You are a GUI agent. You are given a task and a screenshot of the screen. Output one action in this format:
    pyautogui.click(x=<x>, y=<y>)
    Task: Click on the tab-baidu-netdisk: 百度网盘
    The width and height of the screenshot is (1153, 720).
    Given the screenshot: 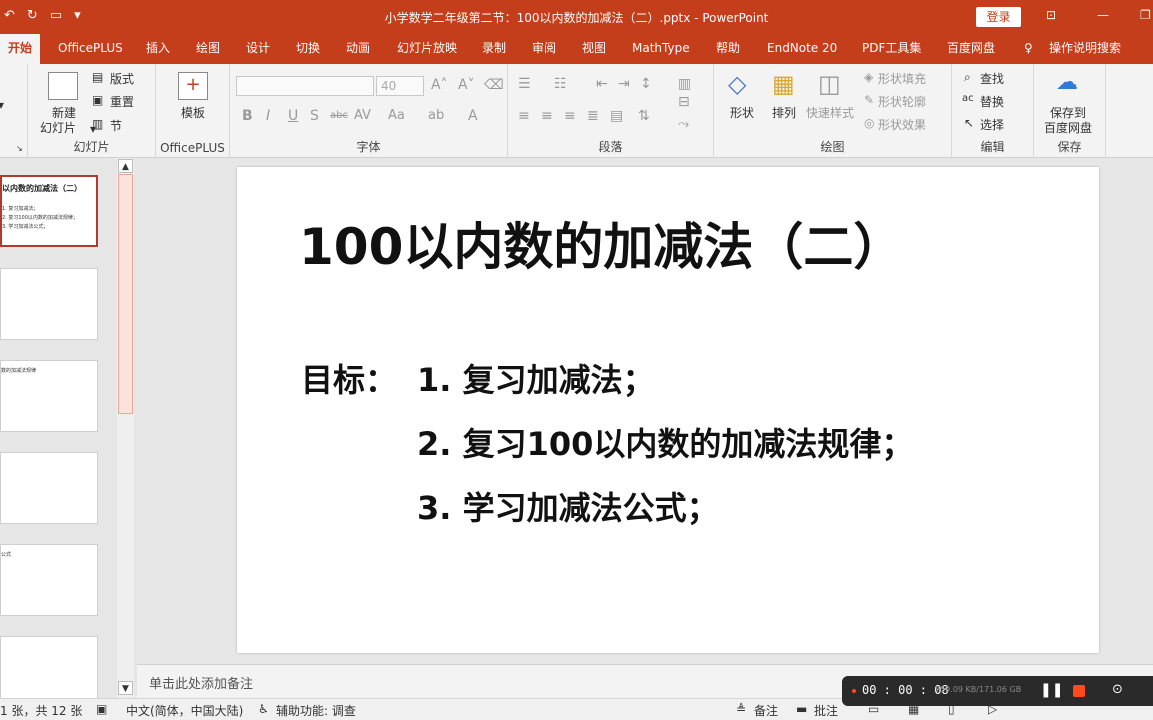 What is the action you would take?
    pyautogui.click(x=971, y=49)
    